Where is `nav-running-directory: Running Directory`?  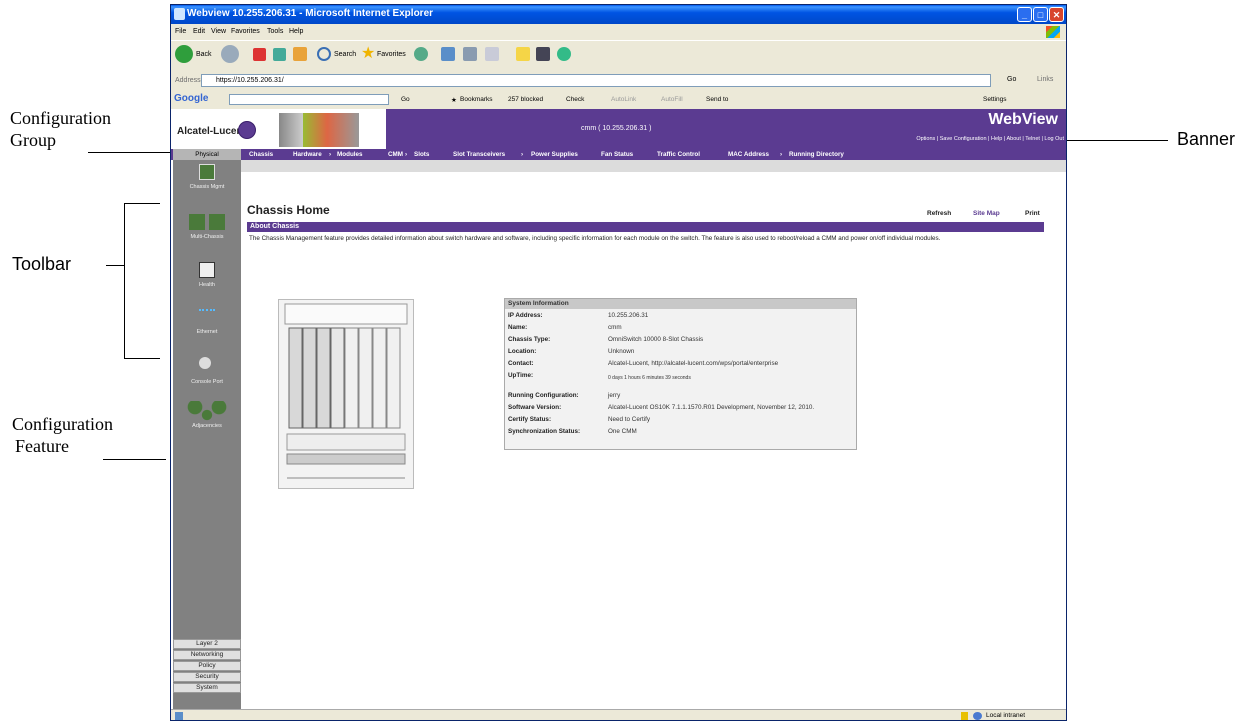 nav-running-directory: Running Directory is located at coordinates (816, 154).